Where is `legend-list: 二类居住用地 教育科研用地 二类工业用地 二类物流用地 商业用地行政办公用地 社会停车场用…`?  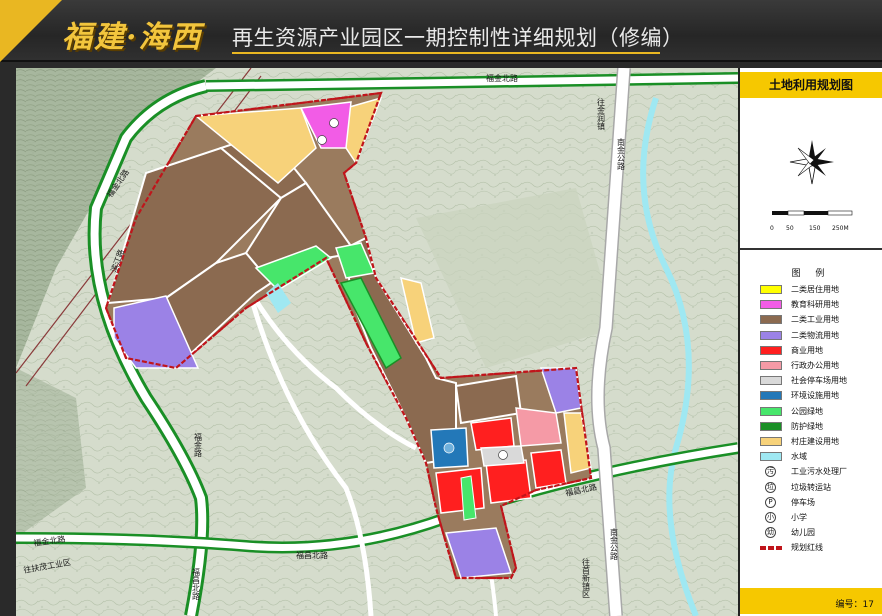 legend-list: 二类居住用地 教育科研用地 二类工业用地 二类物流用地 商业用地行政办公用地 社会停车场用… is located at coordinates (821, 418).